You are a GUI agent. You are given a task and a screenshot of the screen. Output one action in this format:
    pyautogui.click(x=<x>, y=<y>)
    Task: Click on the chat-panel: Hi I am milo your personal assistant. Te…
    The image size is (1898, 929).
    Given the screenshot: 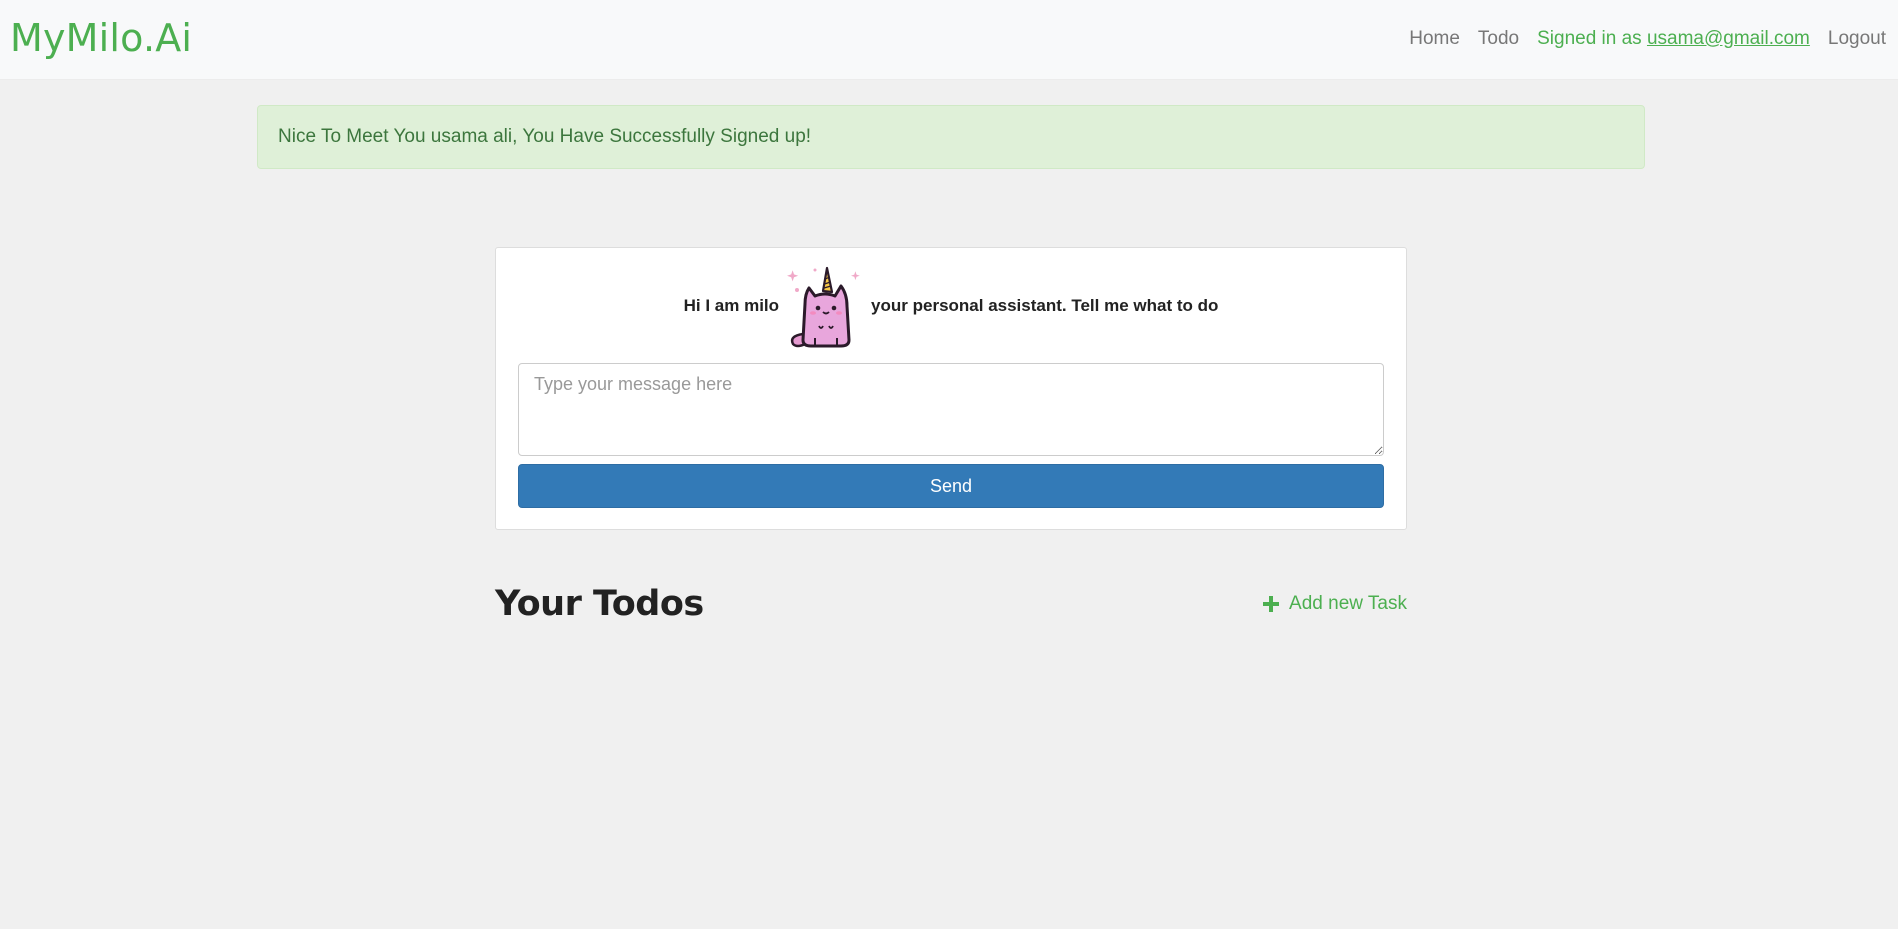 What is the action you would take?
    pyautogui.click(x=951, y=388)
    